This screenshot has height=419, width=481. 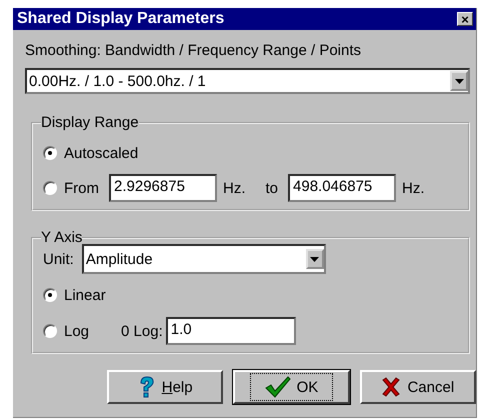 What do you see at coordinates (90, 122) in the screenshot?
I see `group-title: Display Range` at bounding box center [90, 122].